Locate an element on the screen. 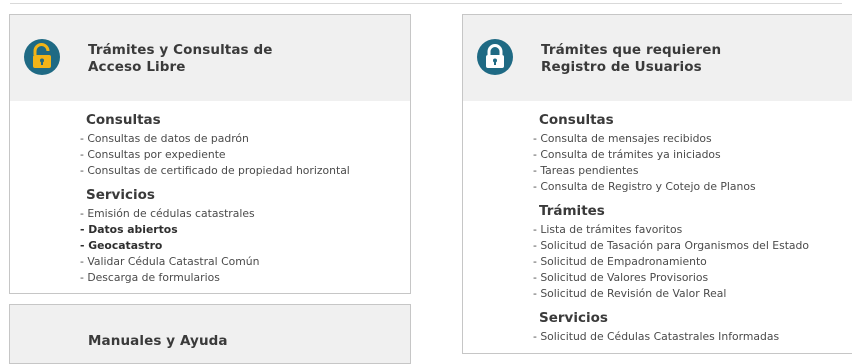 Image resolution: width=852 pixels, height=364 pixels. link-descarga-formularios: - Descarga de formularios is located at coordinates (169, 278).